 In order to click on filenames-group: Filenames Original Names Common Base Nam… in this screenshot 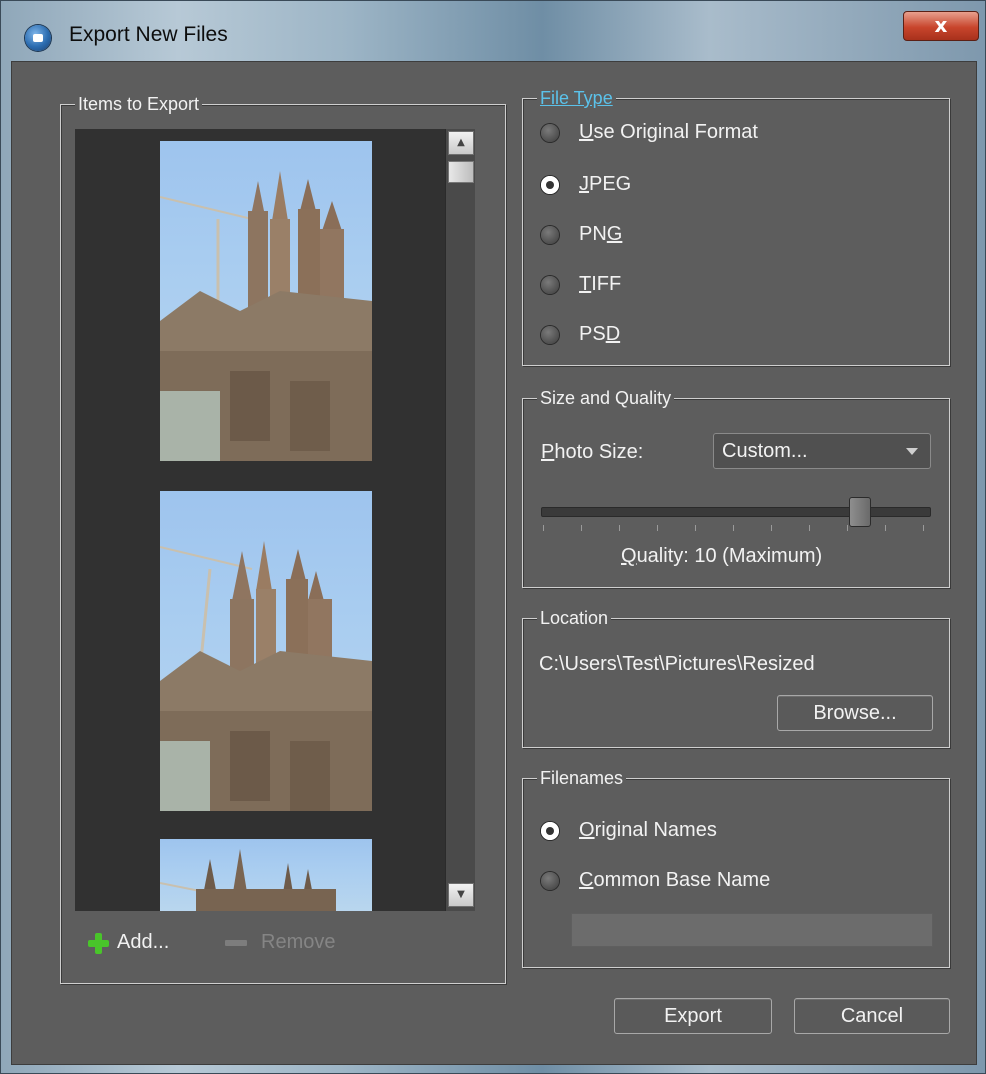, I will do `click(736, 867)`.